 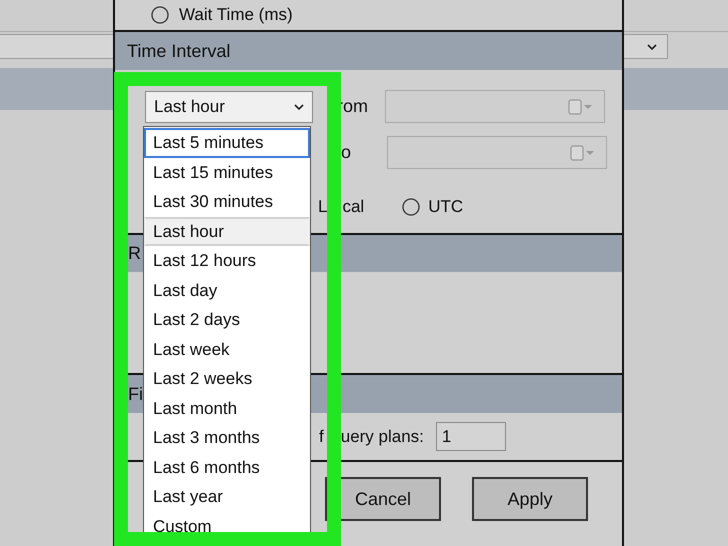 What do you see at coordinates (530, 499) in the screenshot?
I see `dialog-button: Apply` at bounding box center [530, 499].